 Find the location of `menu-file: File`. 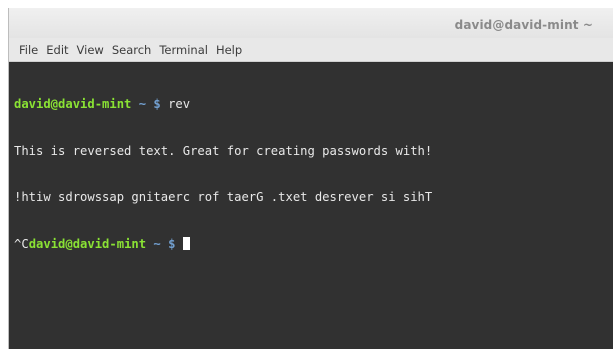

menu-file: File is located at coordinates (28, 50).